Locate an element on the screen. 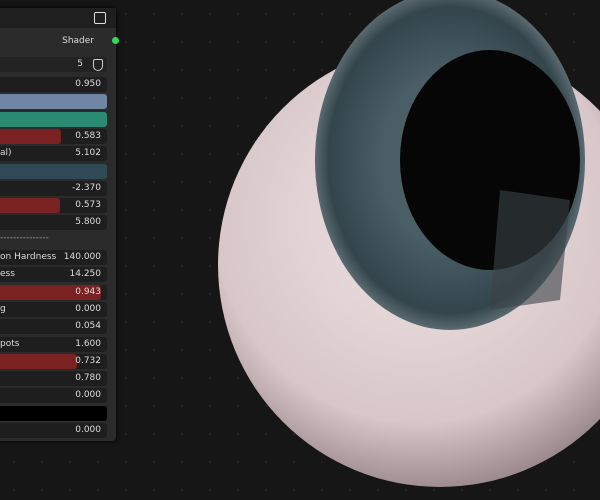 The width and height of the screenshot is (600, 500). factor-slider: 0.732 is located at coordinates (53, 361).